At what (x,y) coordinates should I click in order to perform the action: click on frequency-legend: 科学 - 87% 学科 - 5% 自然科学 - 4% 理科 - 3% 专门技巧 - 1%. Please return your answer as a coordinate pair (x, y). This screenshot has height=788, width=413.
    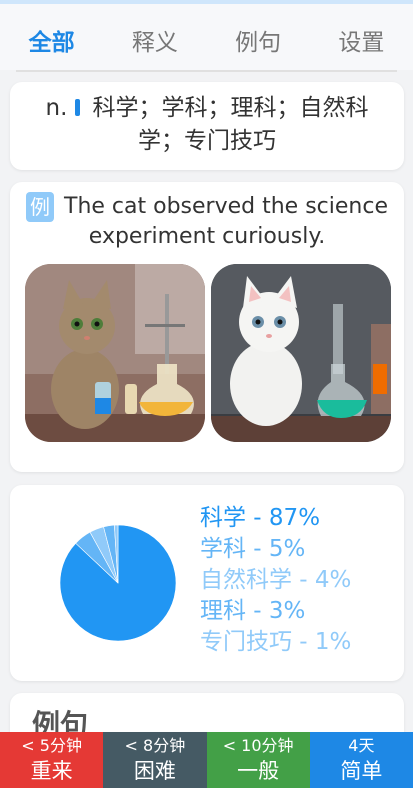
    Looking at the image, I should click on (275, 580).